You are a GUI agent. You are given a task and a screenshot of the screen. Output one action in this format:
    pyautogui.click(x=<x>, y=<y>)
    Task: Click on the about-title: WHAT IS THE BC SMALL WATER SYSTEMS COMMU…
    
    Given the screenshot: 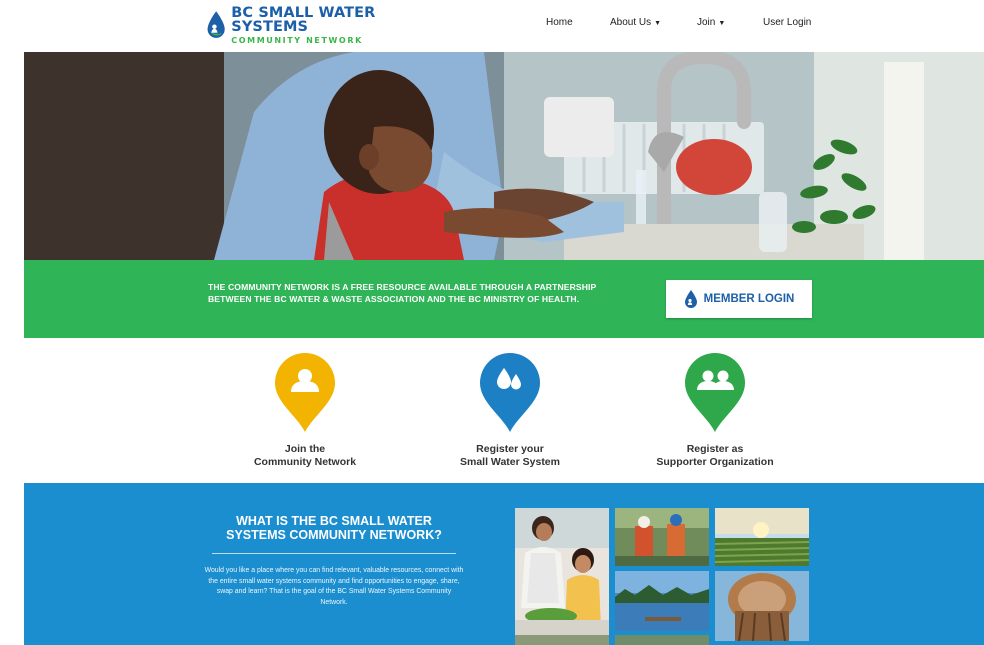 What is the action you would take?
    pyautogui.click(x=334, y=528)
    